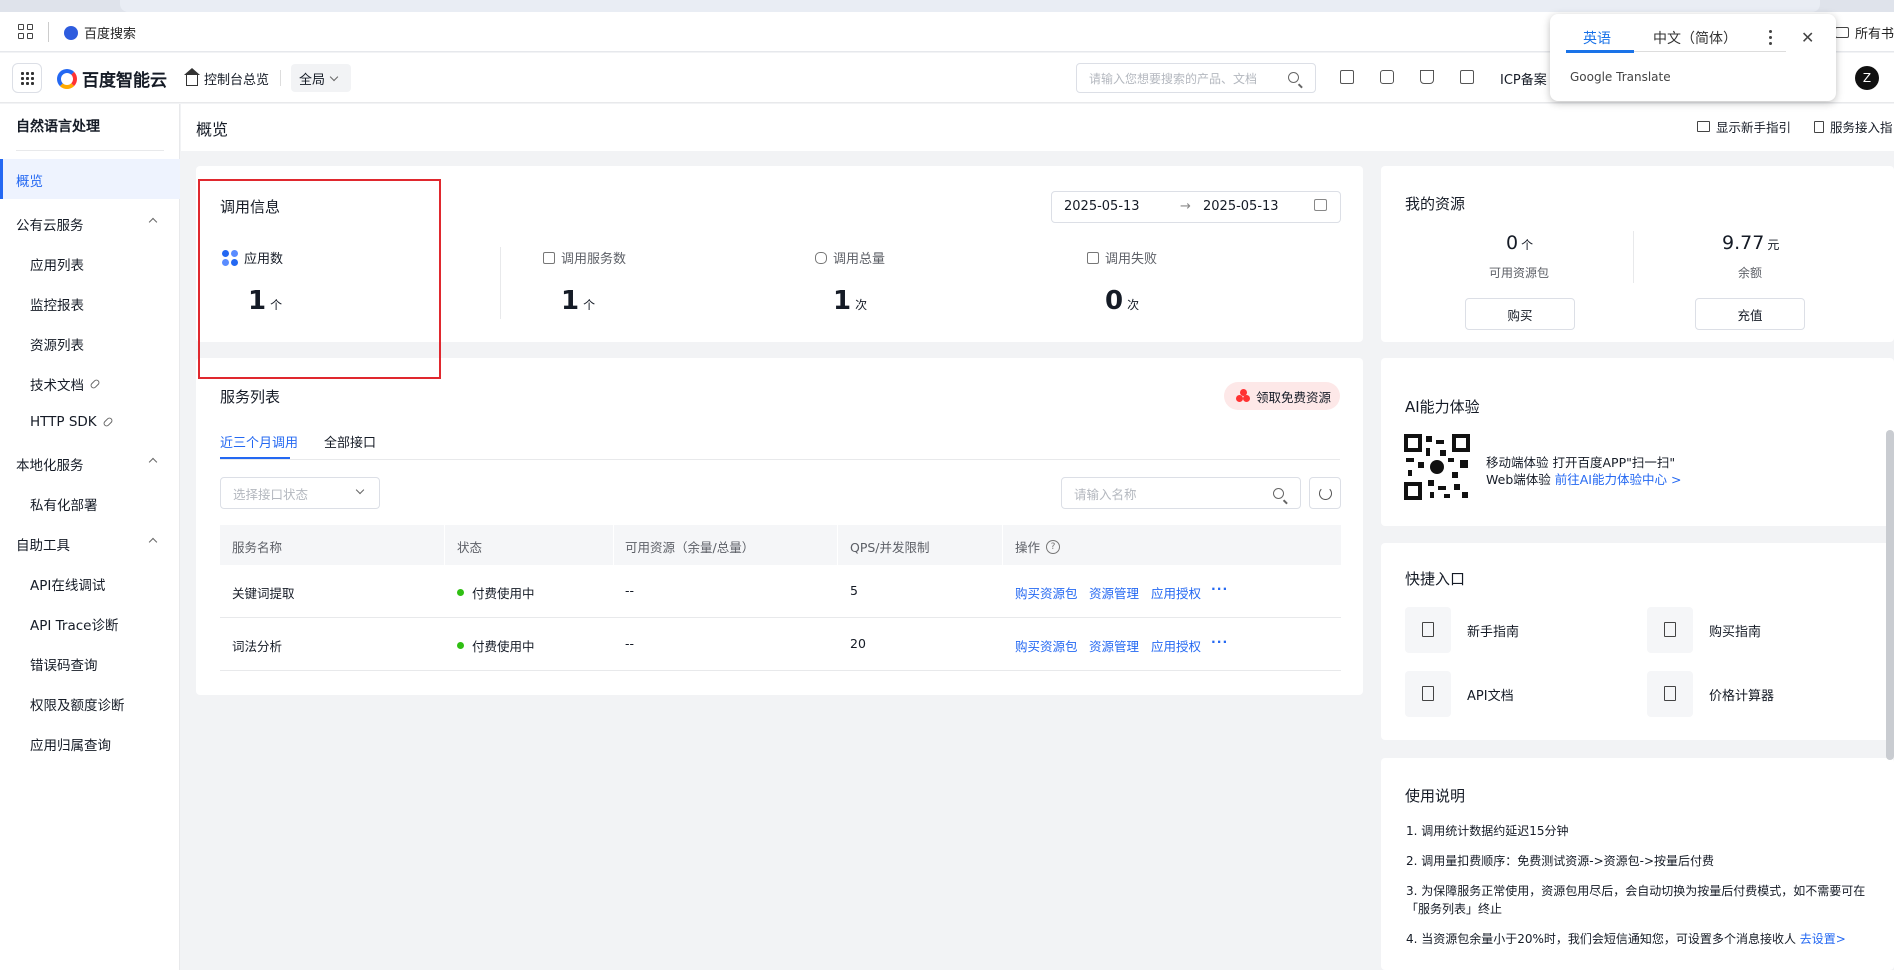 The height and width of the screenshot is (970, 1894). What do you see at coordinates (1173, 78) in the screenshot?
I see `search-placeholder: 请输入您想要搜索的产品、文档` at bounding box center [1173, 78].